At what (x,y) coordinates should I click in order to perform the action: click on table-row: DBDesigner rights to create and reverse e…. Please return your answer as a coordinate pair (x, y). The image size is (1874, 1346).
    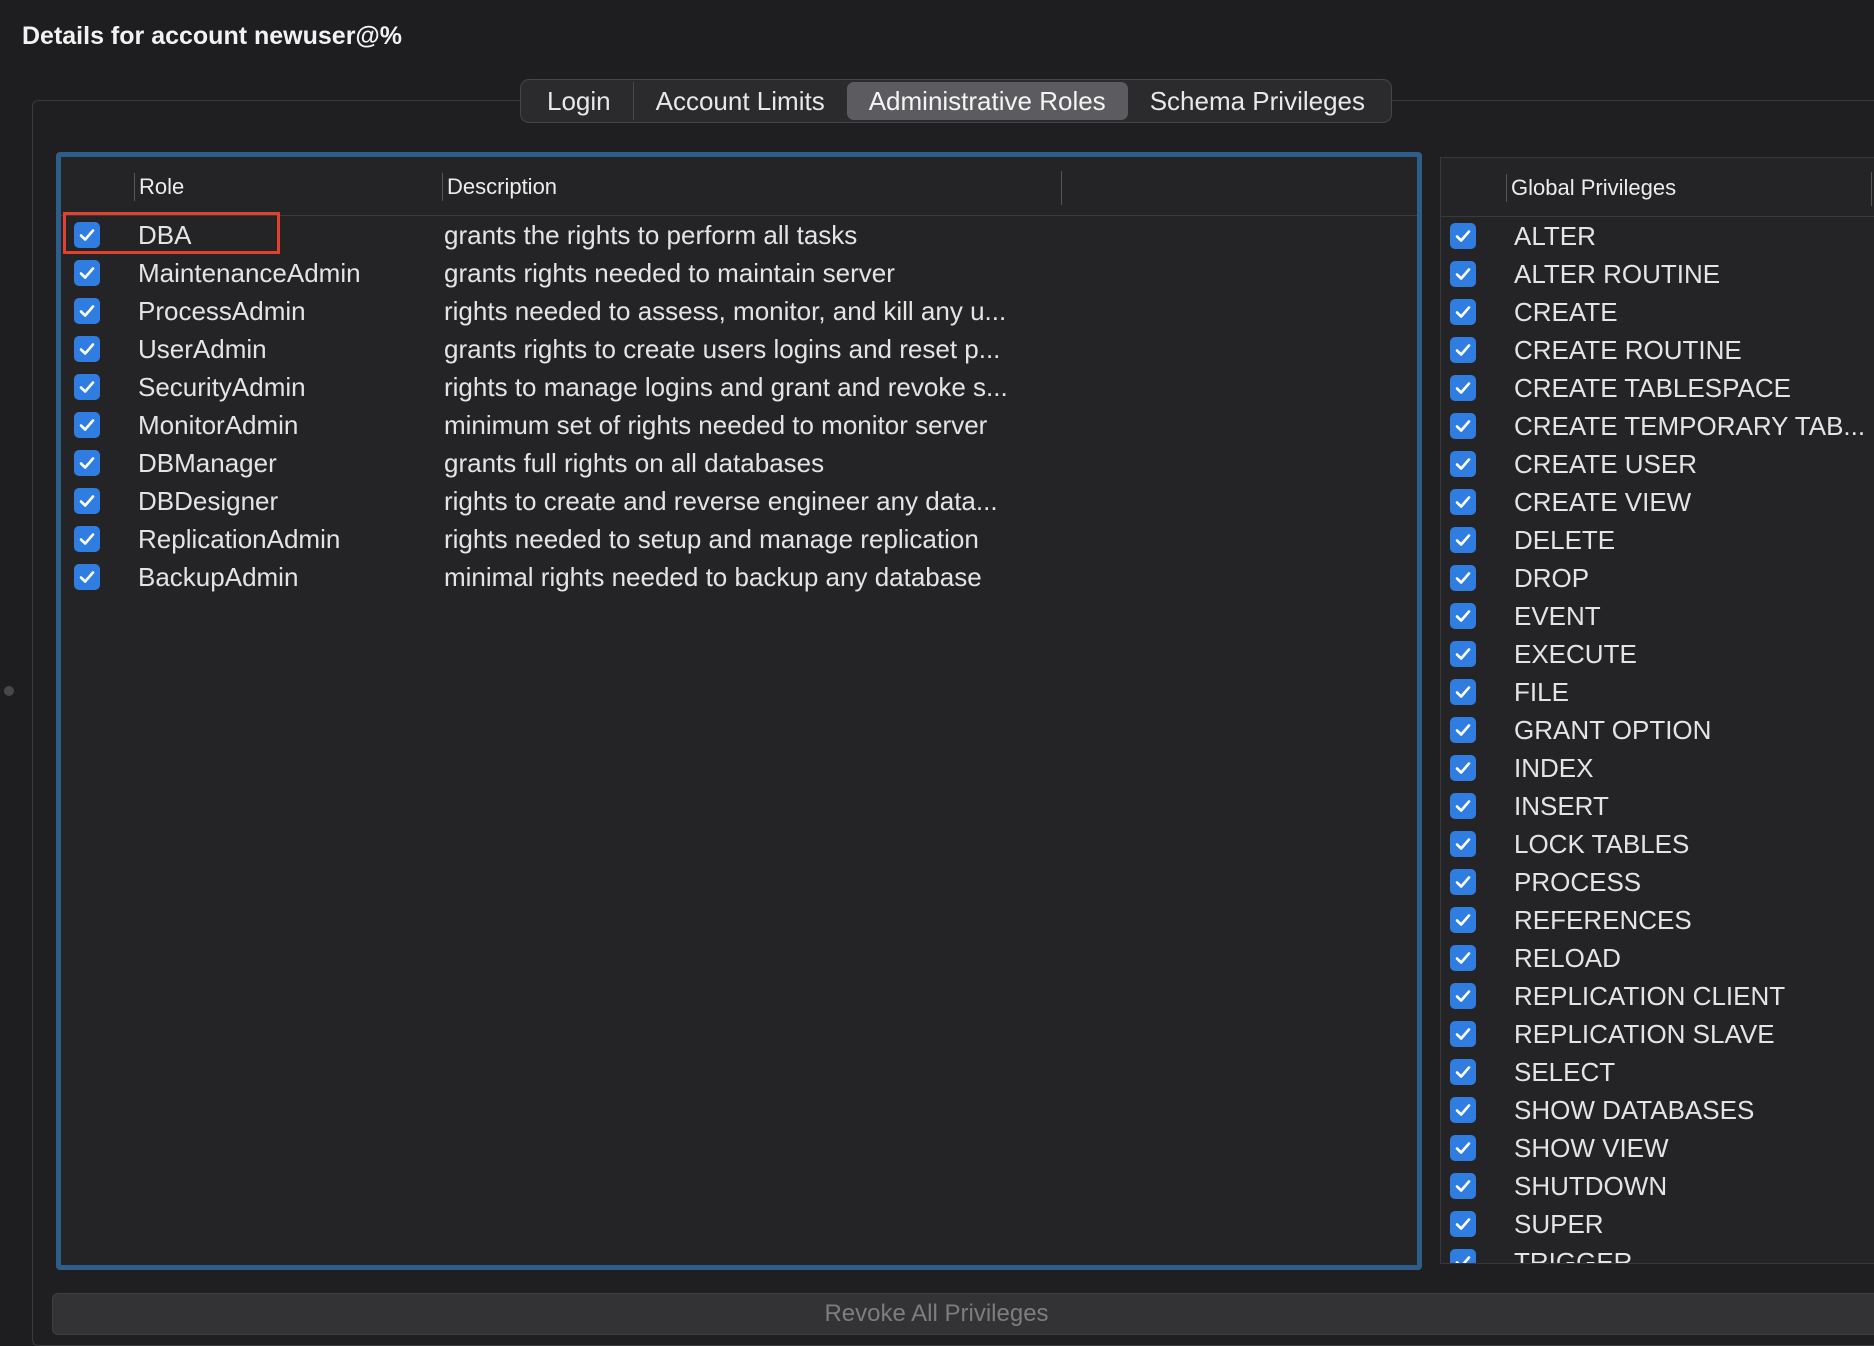
    Looking at the image, I should click on (739, 501).